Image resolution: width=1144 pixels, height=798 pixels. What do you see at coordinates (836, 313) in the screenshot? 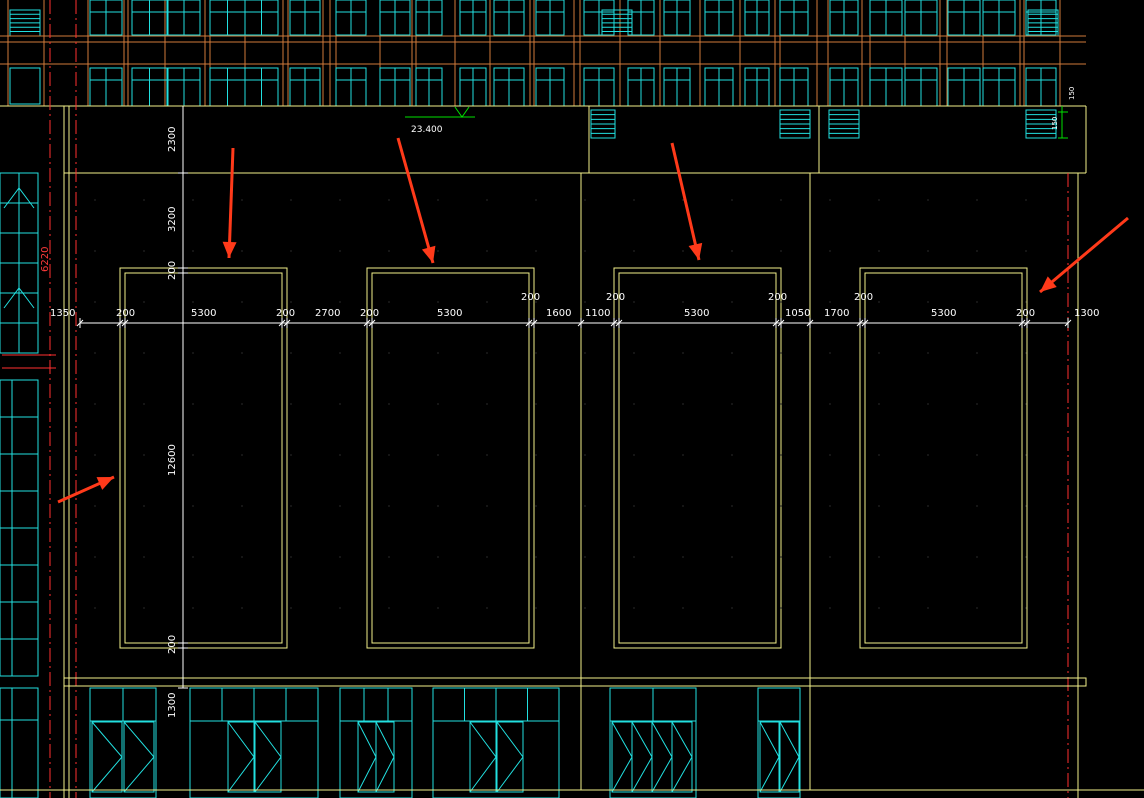
I see `dimension-d15: 1700` at bounding box center [836, 313].